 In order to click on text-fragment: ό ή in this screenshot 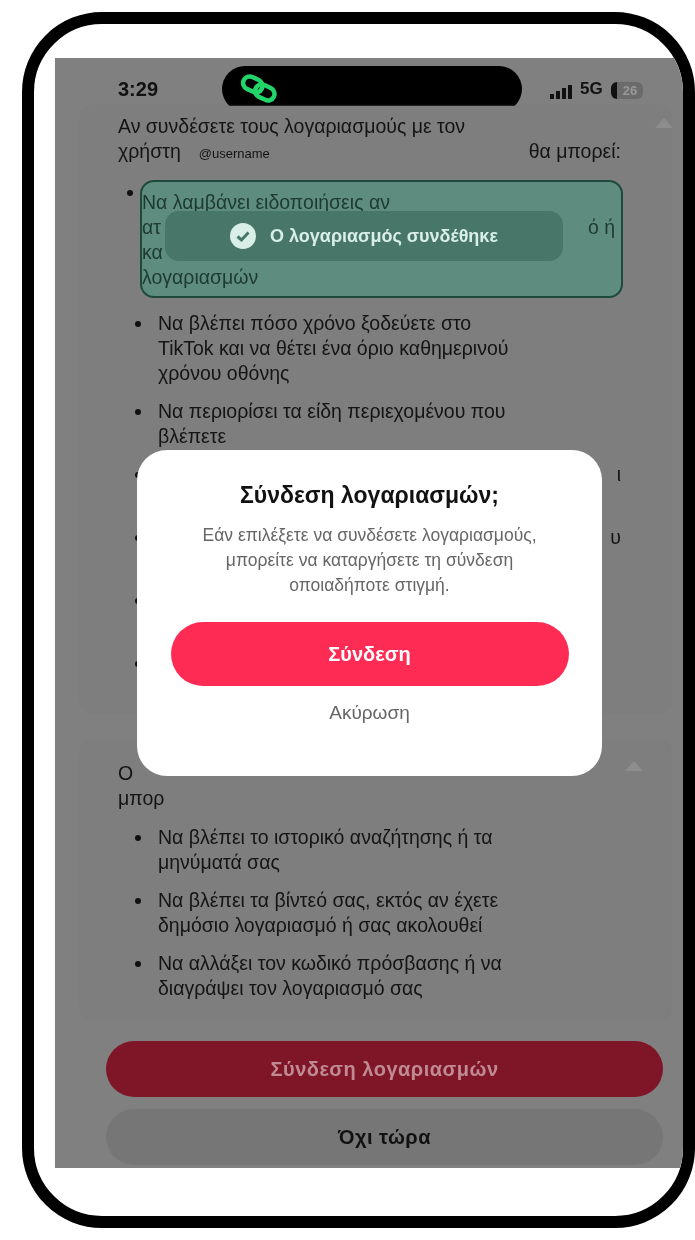, I will do `click(601, 227)`.